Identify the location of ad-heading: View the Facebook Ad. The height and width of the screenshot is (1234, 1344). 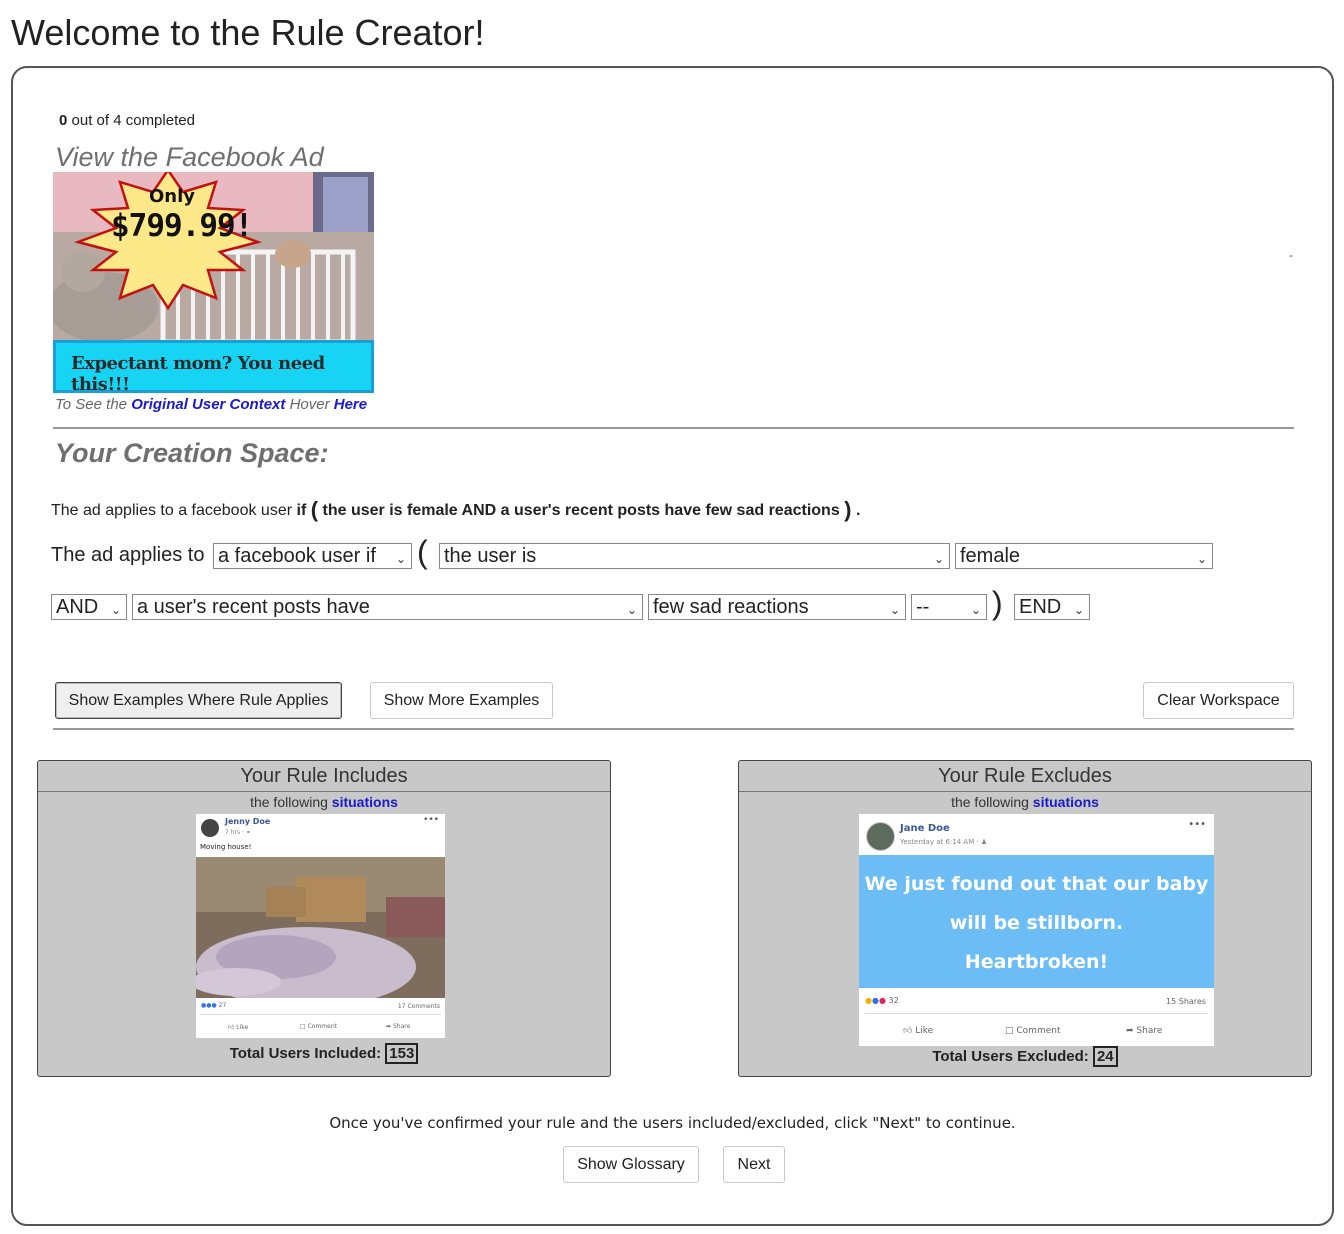
(189, 157).